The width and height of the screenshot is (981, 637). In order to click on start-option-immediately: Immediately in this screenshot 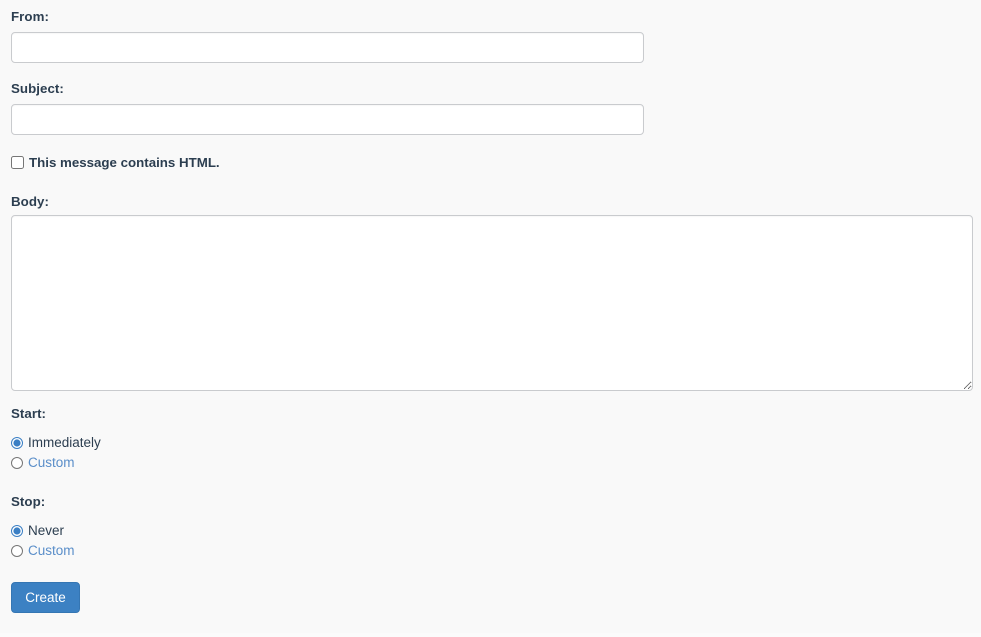, I will do `click(56, 443)`.